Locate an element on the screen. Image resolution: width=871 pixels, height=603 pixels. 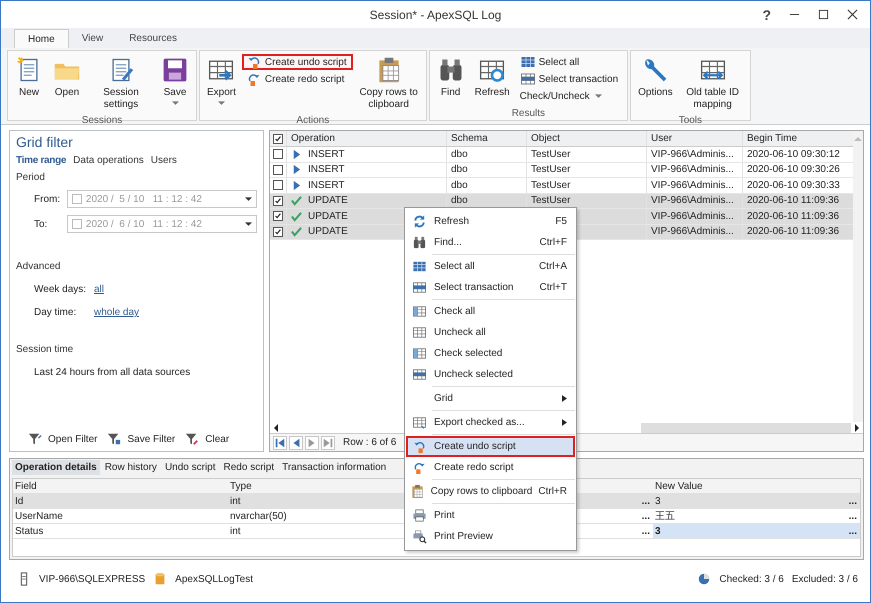
section-heading: Period is located at coordinates (31, 177).